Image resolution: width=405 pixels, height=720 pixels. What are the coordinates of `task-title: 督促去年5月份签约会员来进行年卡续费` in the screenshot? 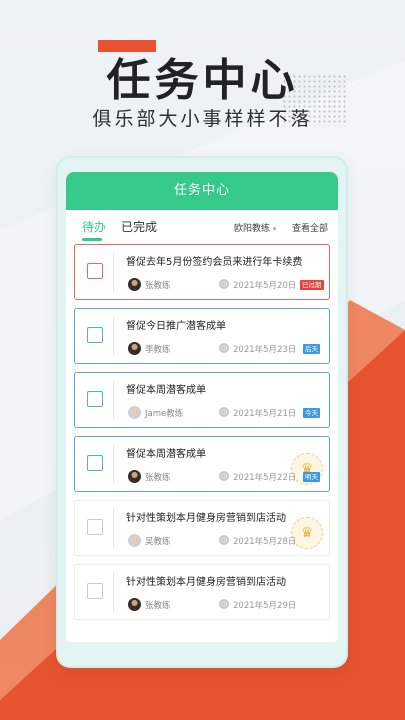 It's located at (214, 262).